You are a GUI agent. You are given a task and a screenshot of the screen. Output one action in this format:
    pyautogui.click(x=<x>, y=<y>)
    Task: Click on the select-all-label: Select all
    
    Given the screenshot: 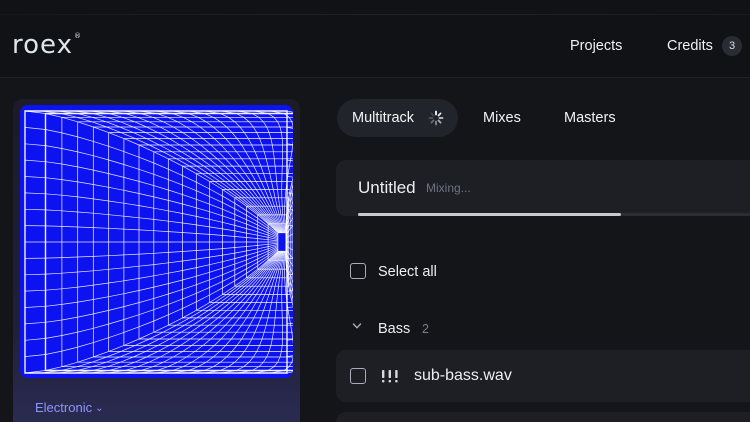 What is the action you would take?
    pyautogui.click(x=407, y=272)
    